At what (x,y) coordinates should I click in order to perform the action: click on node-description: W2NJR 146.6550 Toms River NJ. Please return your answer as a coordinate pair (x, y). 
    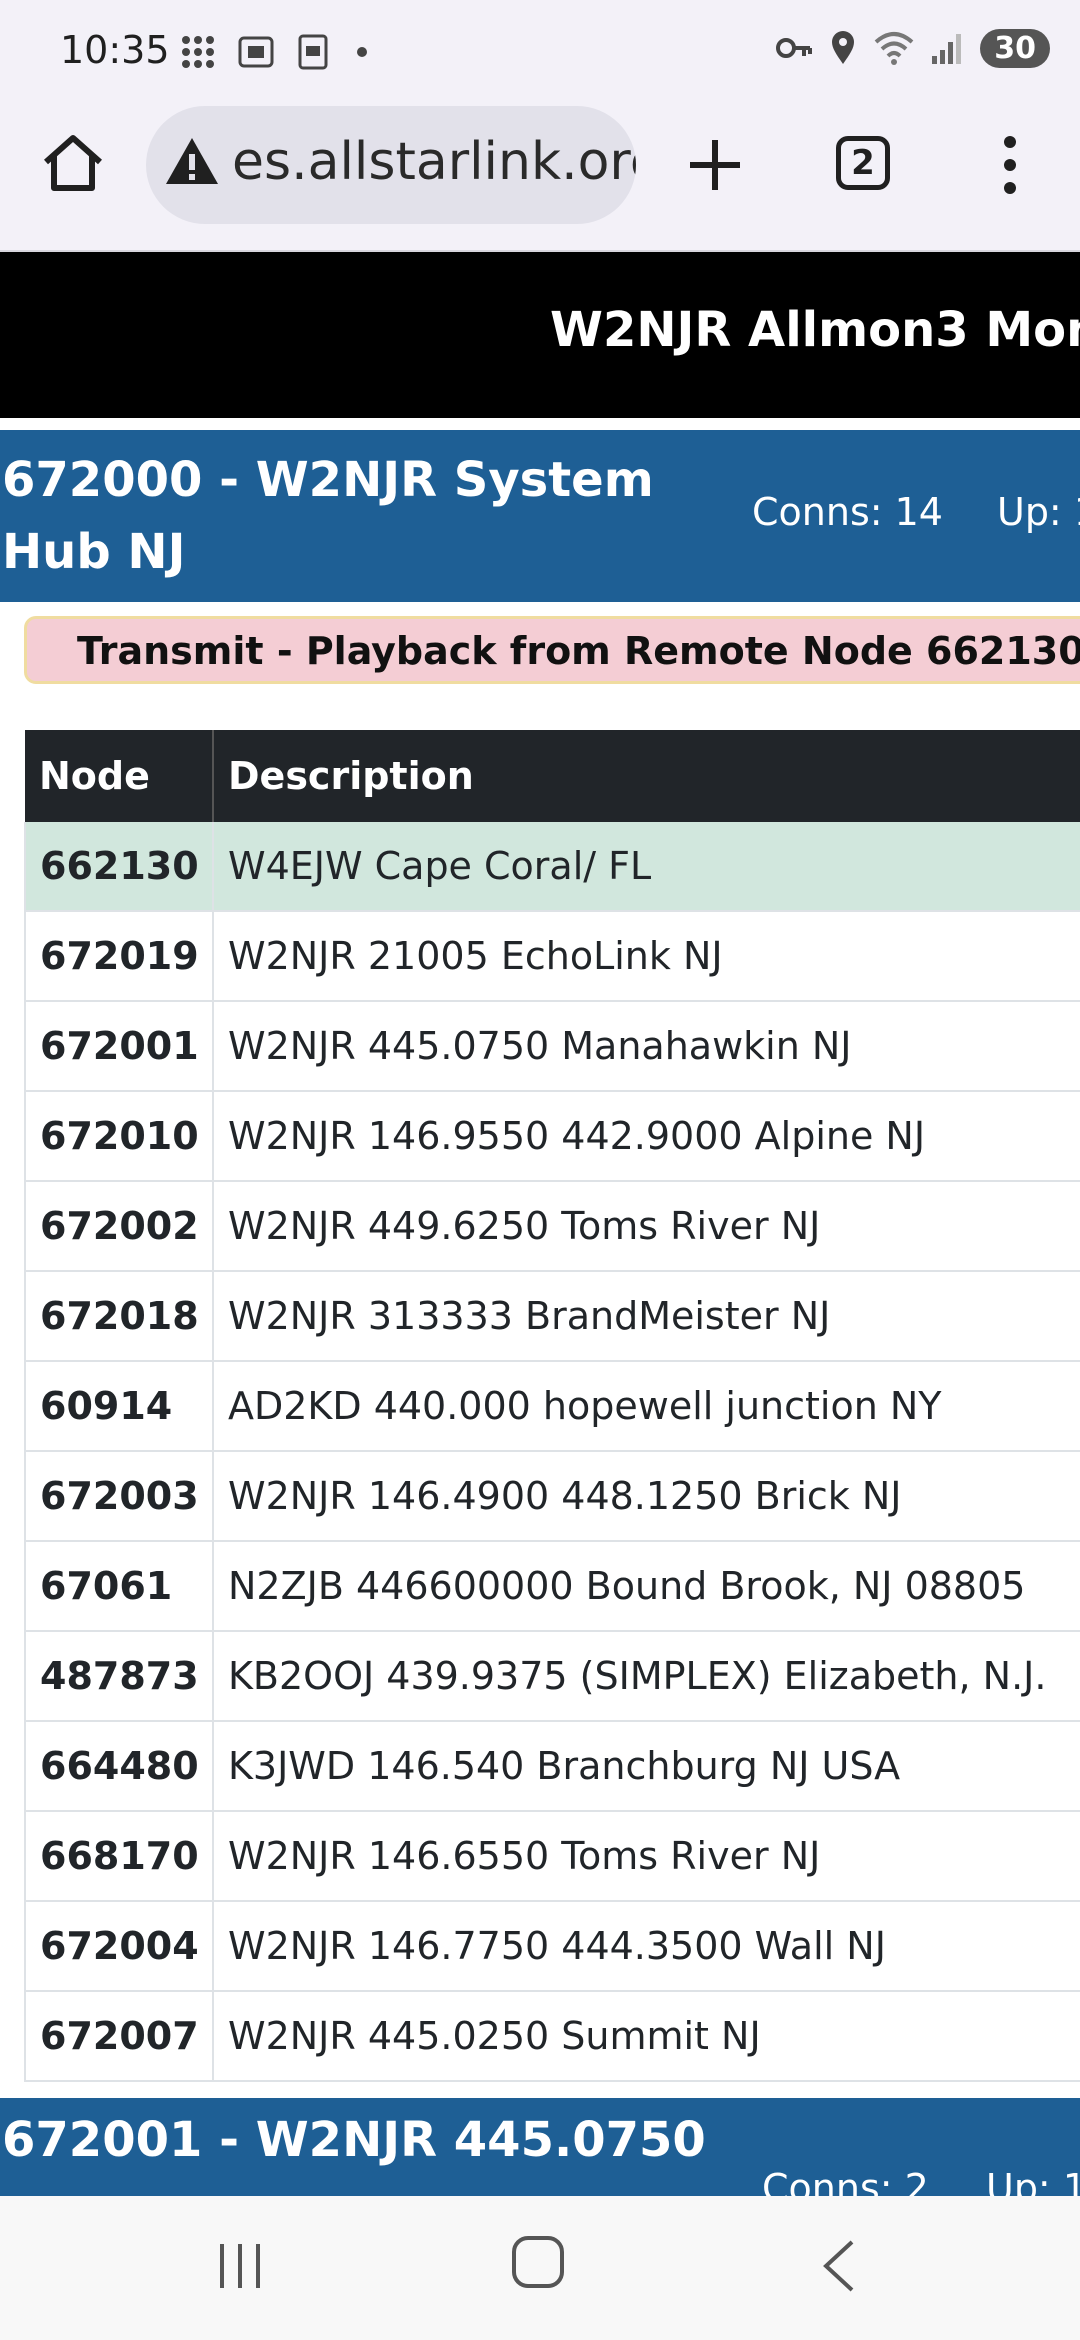
    Looking at the image, I should click on (646, 1856).